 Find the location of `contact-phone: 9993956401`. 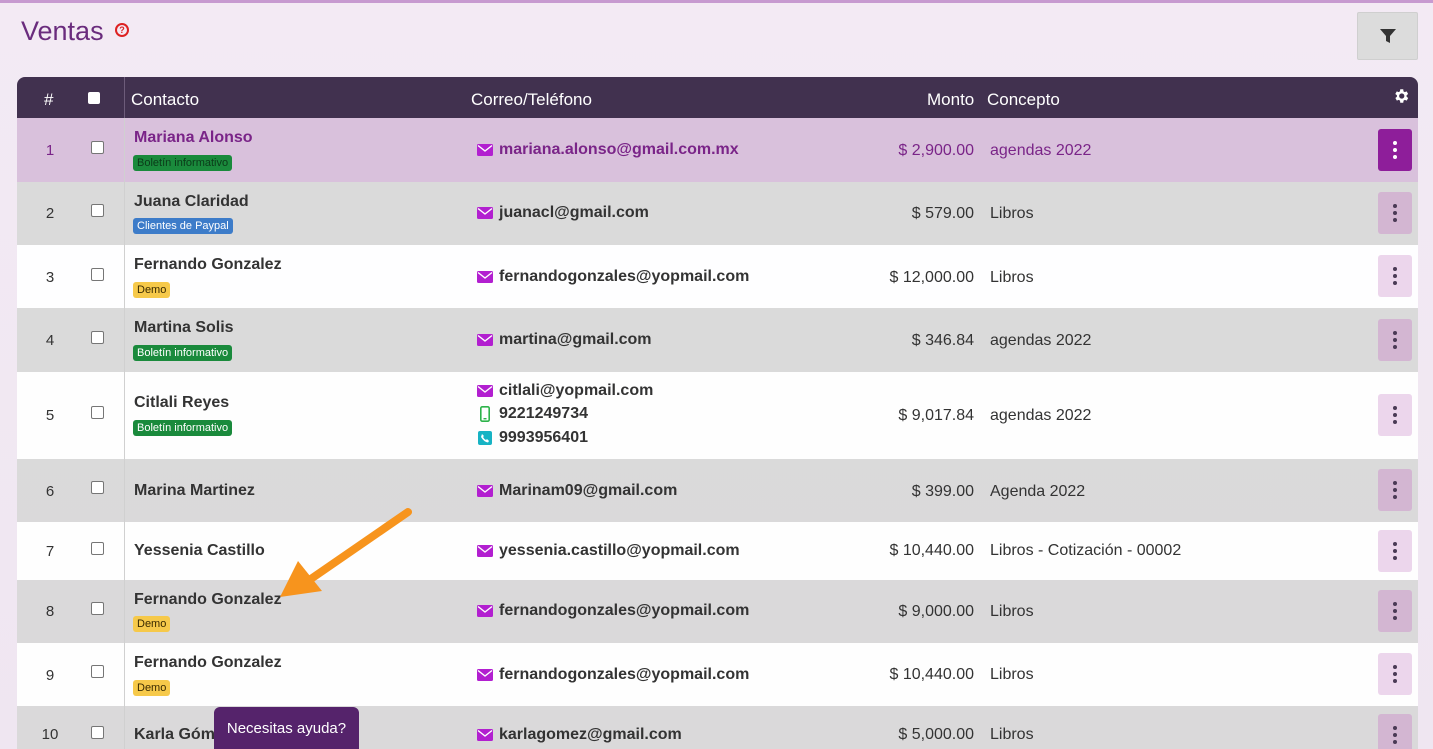

contact-phone: 9993956401 is located at coordinates (532, 438).